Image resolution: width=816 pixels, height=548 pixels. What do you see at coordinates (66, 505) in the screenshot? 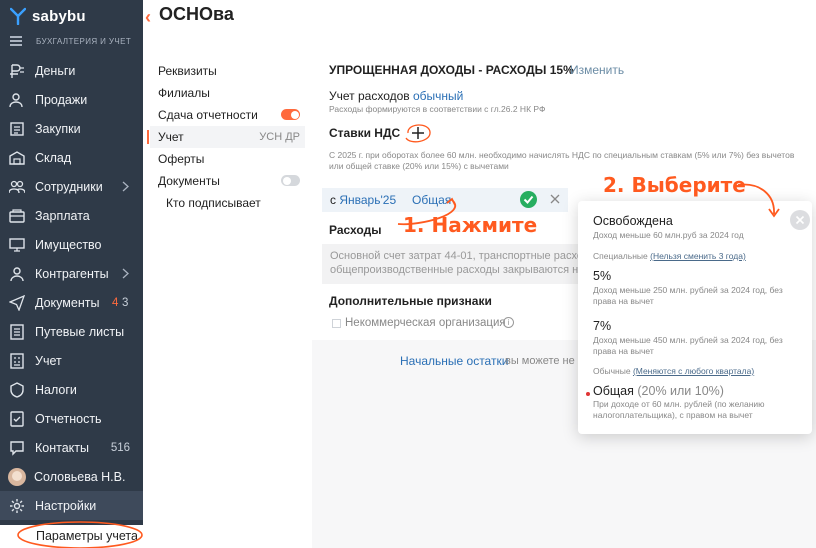
I see `sidebar-item-label: Настройки` at bounding box center [66, 505].